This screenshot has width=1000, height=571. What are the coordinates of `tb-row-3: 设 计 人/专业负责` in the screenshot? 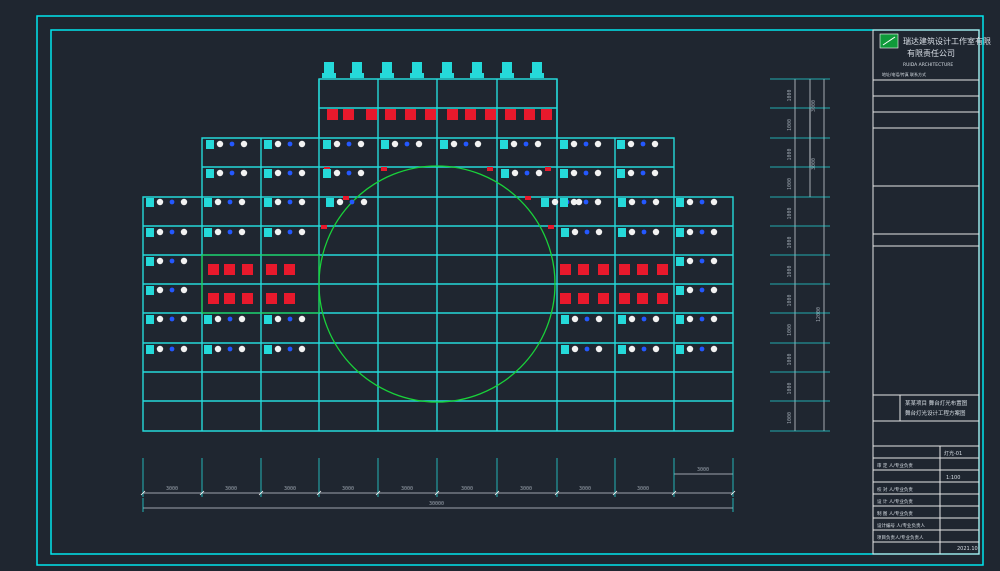 It's located at (895, 501).